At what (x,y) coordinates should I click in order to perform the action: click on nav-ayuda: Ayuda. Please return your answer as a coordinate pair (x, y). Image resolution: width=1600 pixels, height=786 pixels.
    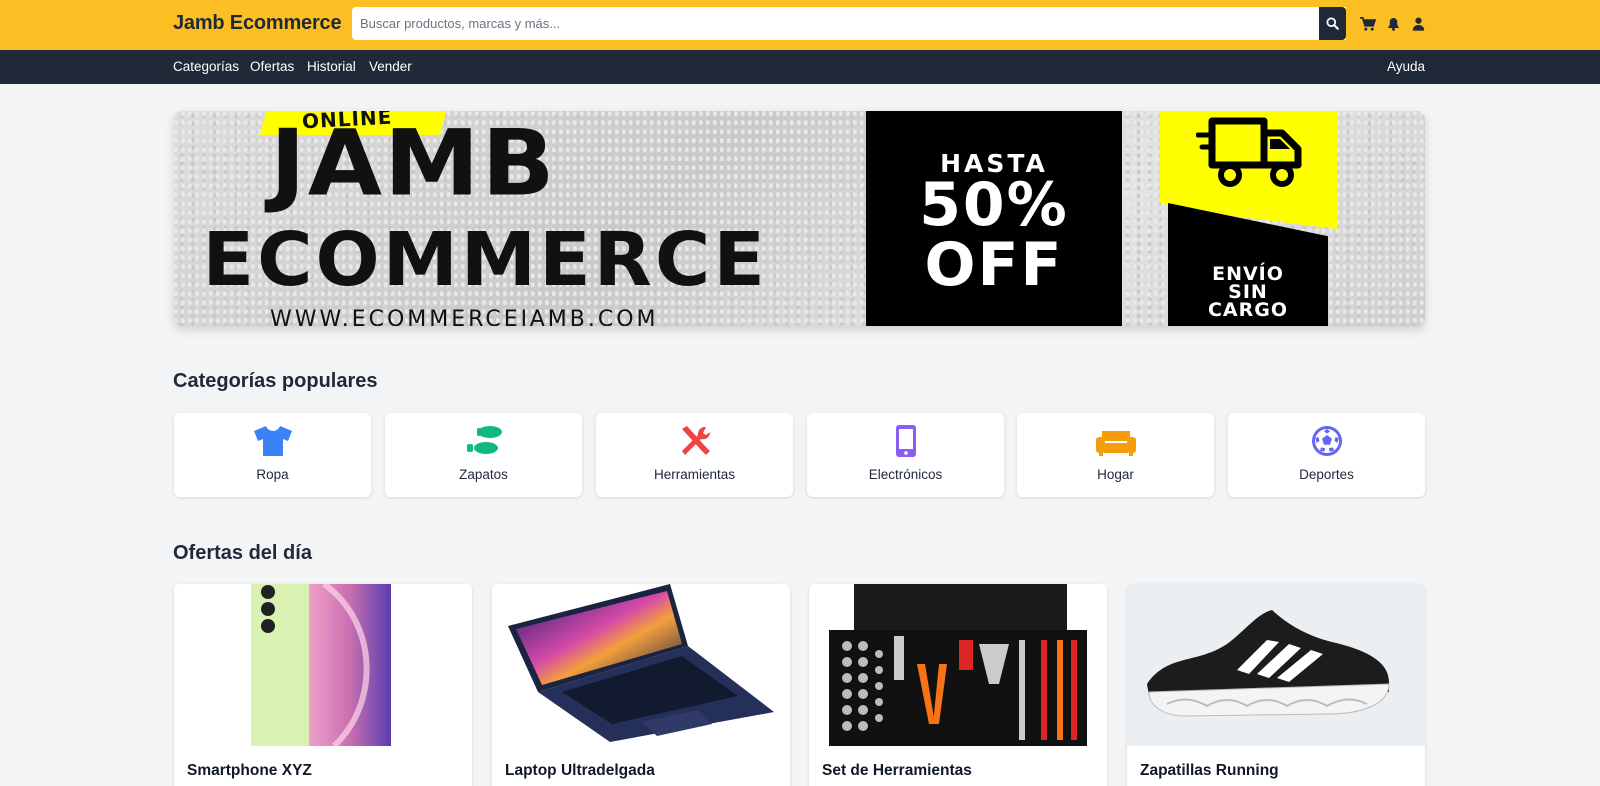
    Looking at the image, I should click on (1406, 66).